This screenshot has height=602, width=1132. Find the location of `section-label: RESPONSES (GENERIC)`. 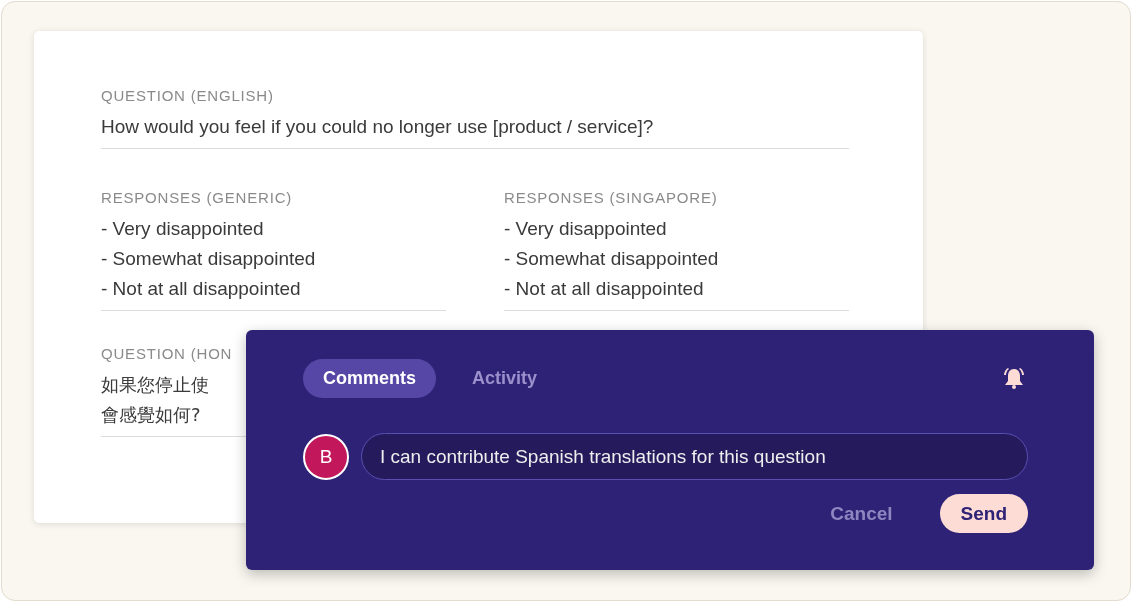

section-label: RESPONSES (GENERIC) is located at coordinates (197, 197).